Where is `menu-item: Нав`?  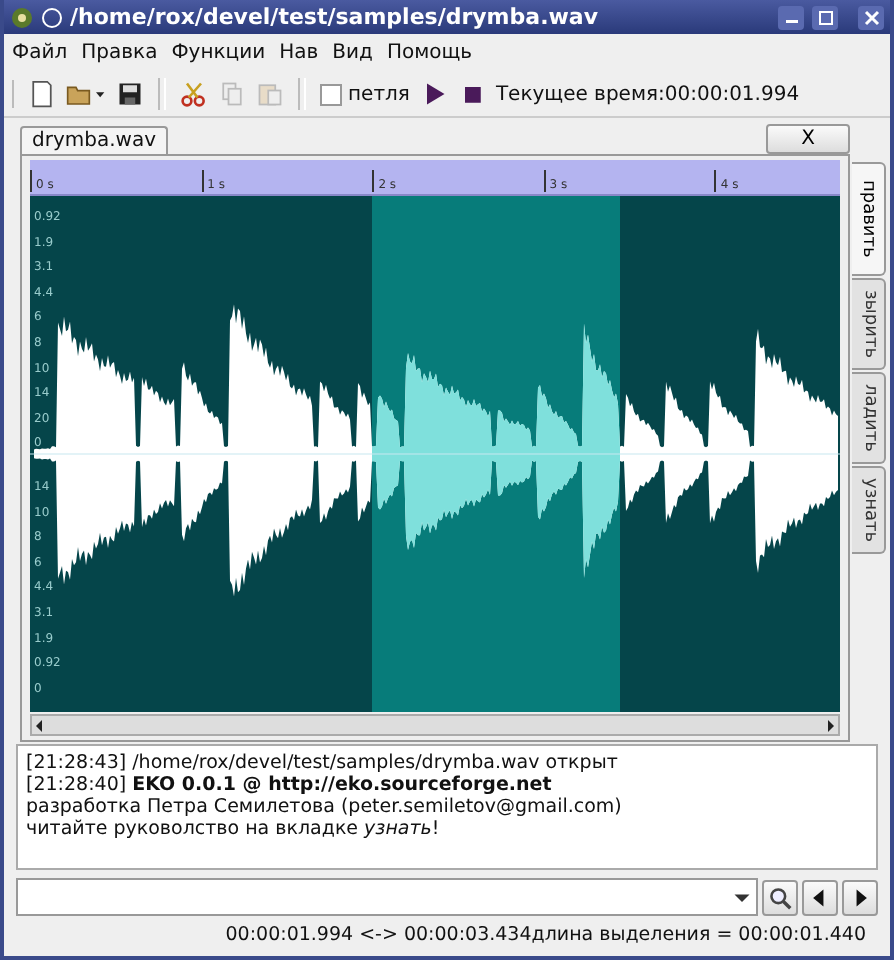
menu-item: Нав is located at coordinates (299, 53).